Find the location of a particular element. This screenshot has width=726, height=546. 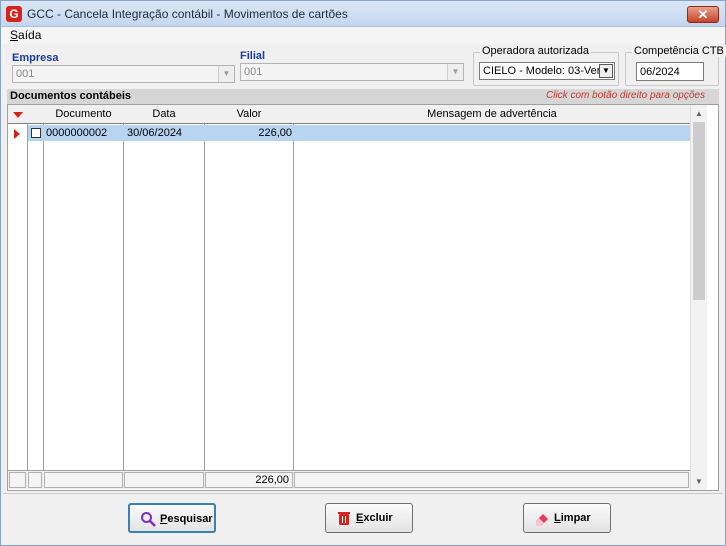

limpar-label: Limpar is located at coordinates (572, 518).